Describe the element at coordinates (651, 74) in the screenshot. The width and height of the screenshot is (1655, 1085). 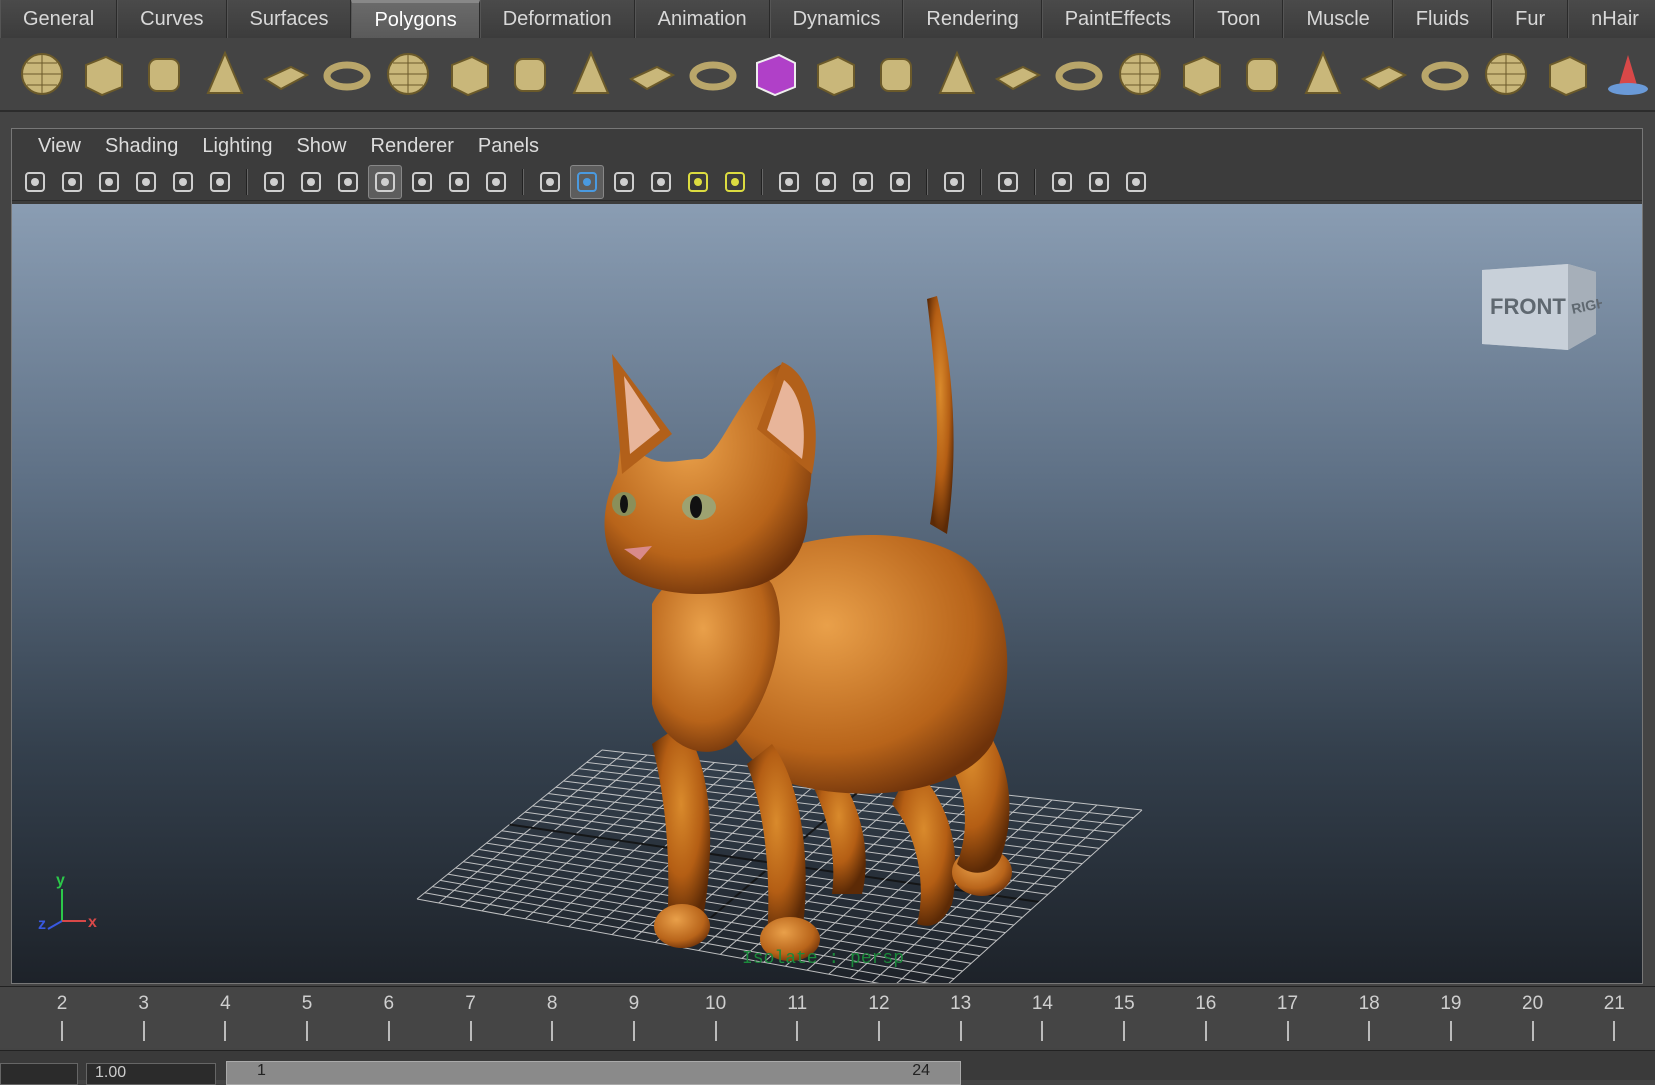
I see `combine-icon` at that location.